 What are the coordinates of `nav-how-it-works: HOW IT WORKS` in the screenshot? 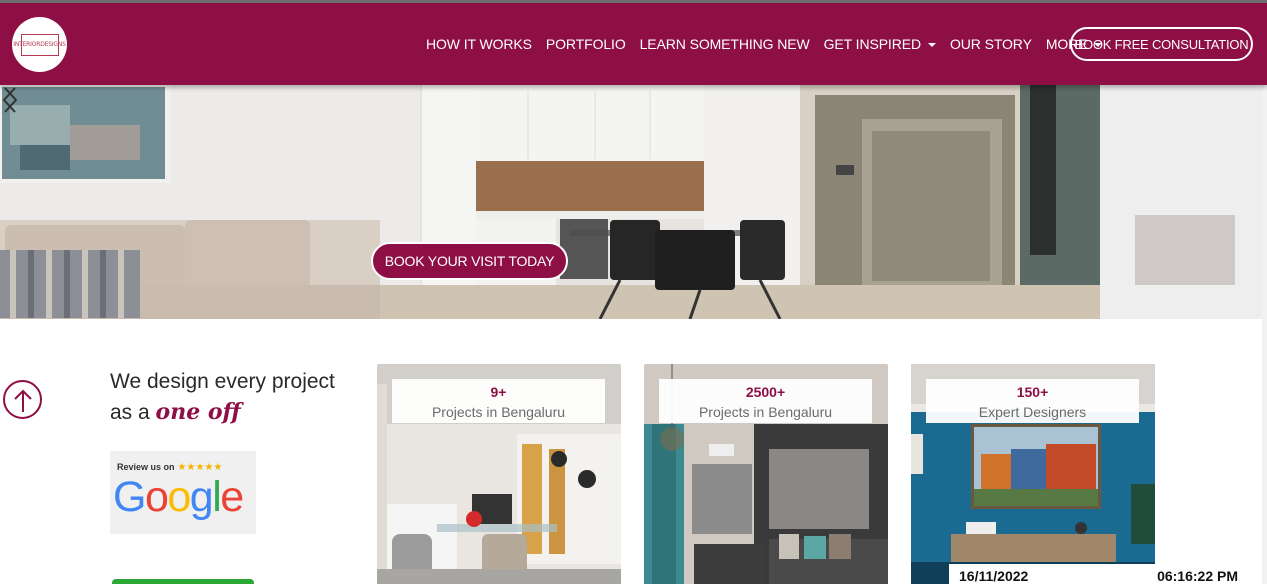 It's located at (479, 44).